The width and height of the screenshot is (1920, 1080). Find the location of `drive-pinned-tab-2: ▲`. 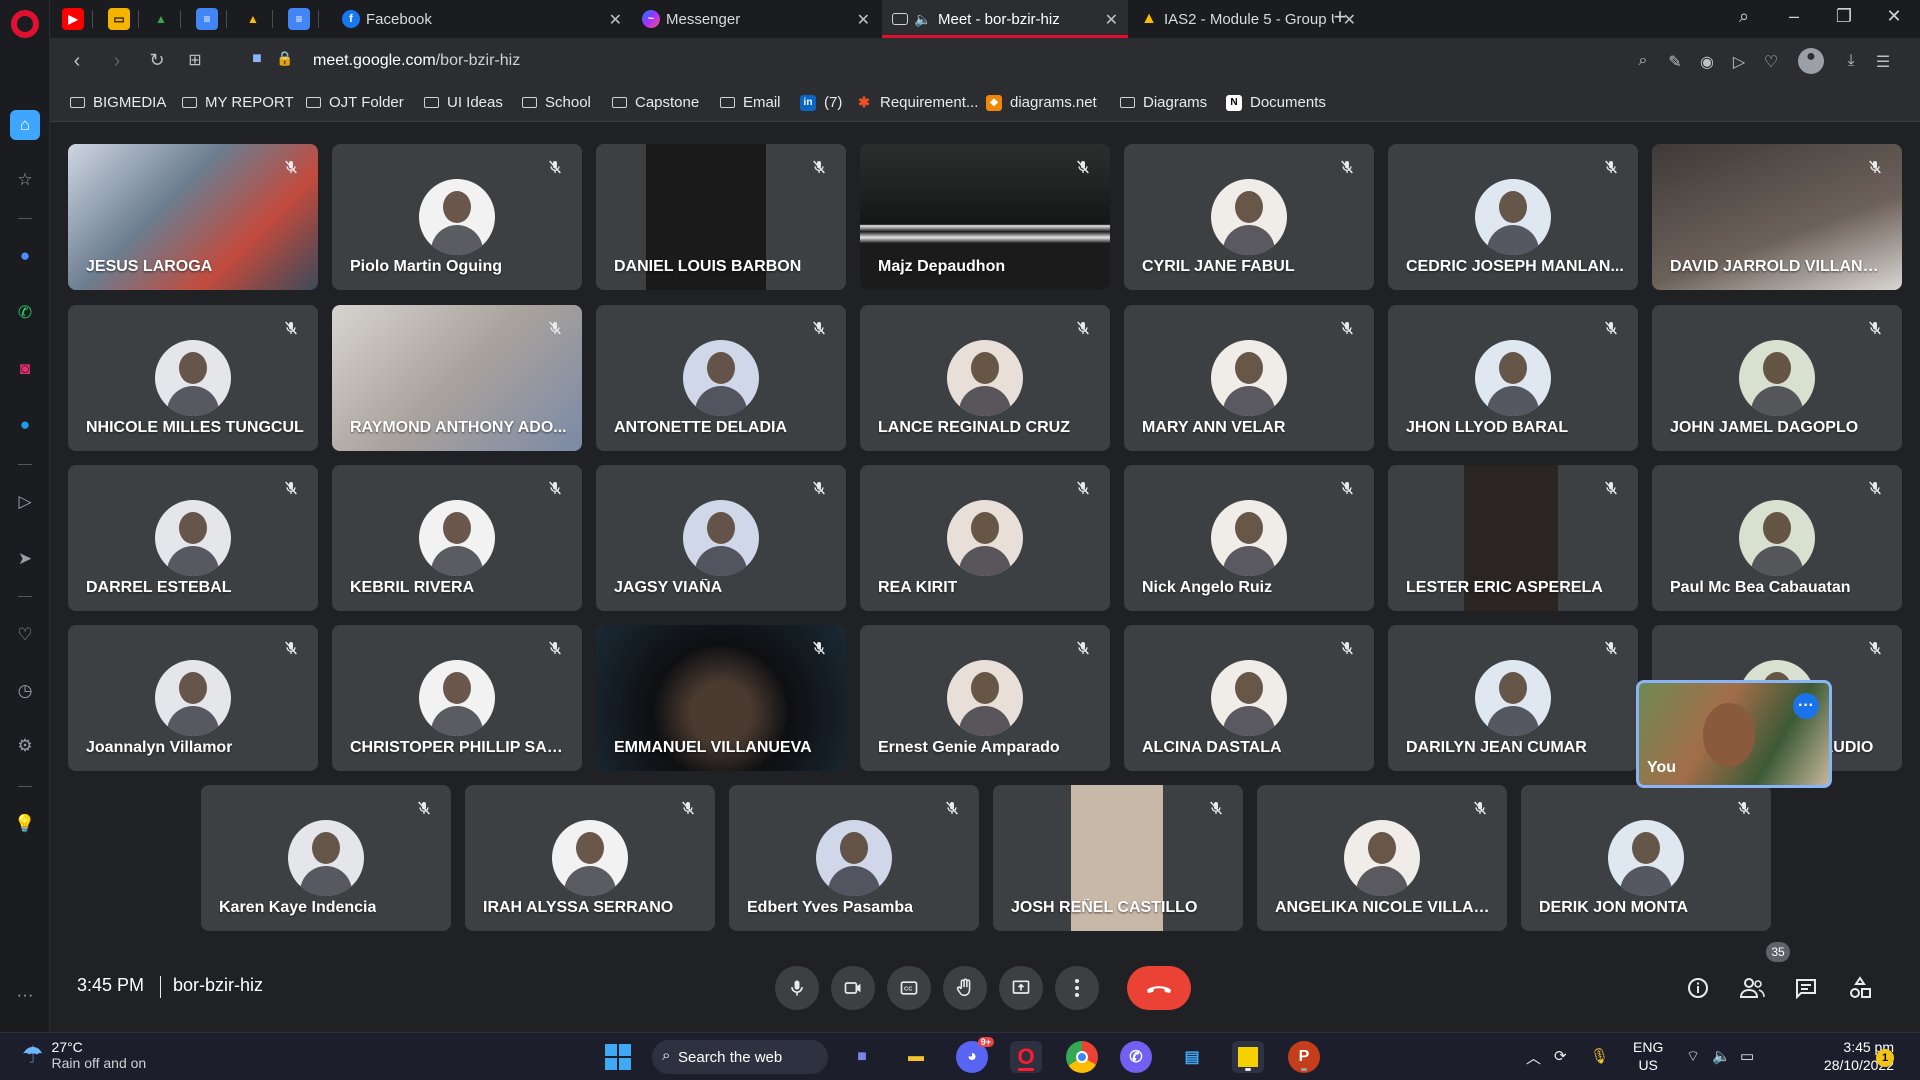

drive-pinned-tab-2: ▲ is located at coordinates (253, 19).